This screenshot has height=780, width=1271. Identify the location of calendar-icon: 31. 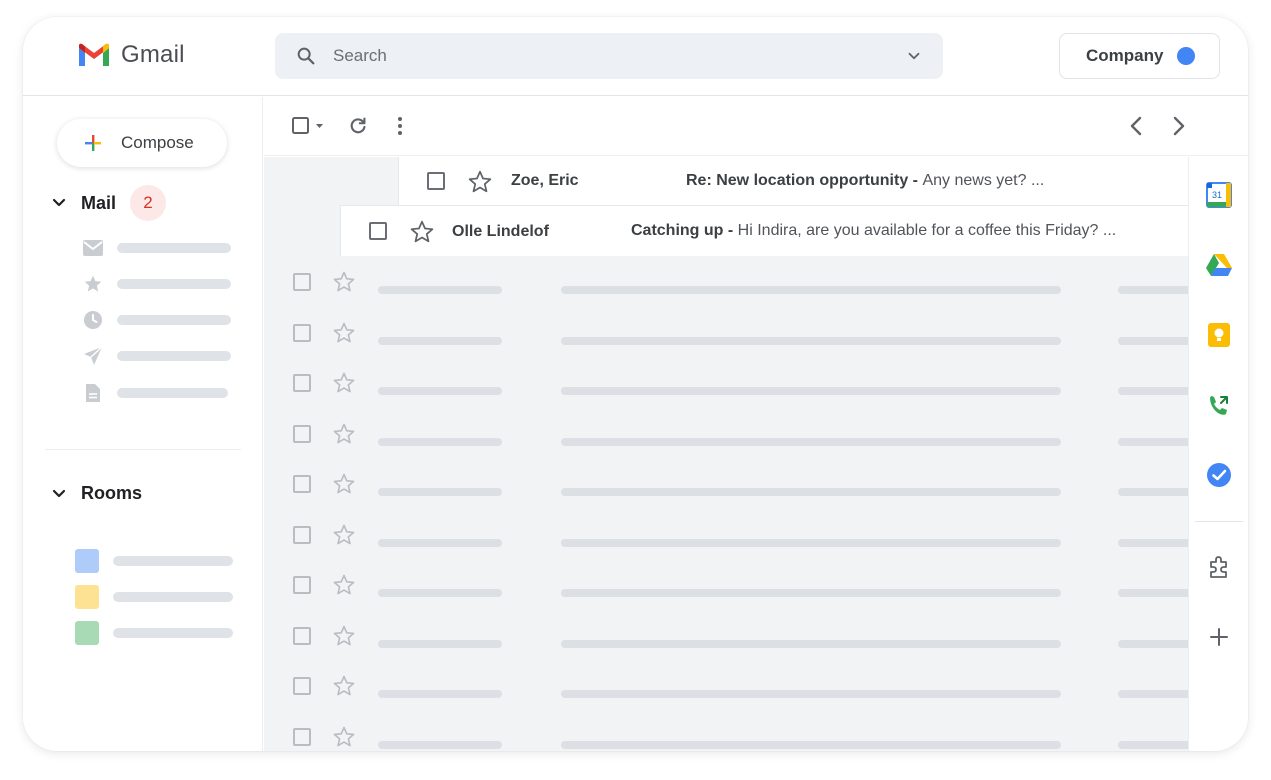
(1219, 195).